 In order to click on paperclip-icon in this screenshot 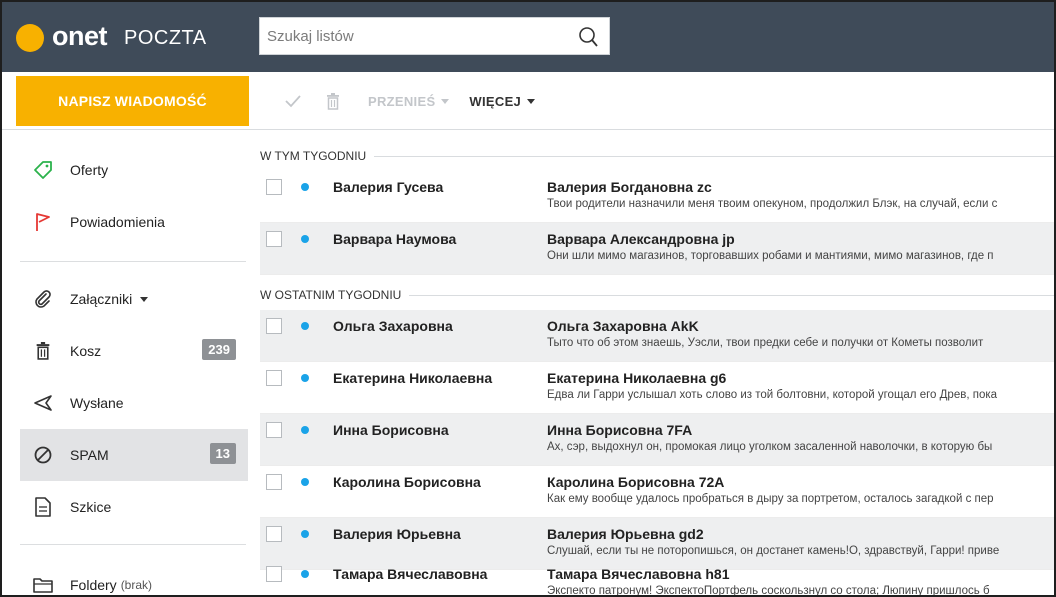, I will do `click(43, 299)`.